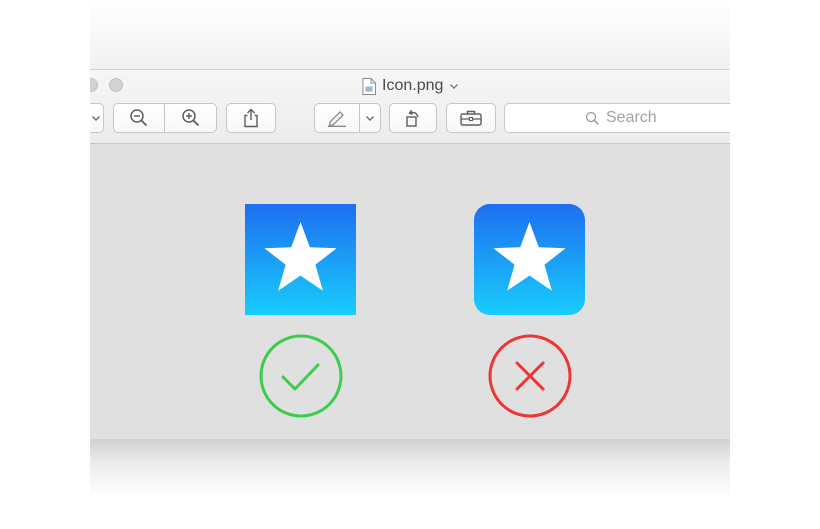 This screenshot has width=820, height=529. Describe the element at coordinates (116, 85) in the screenshot. I see `zoom-window-button` at that location.